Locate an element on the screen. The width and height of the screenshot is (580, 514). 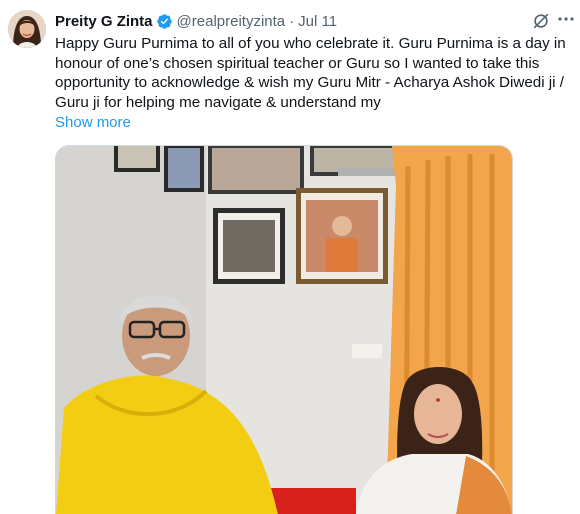
author-handle: @realpreityzinta is located at coordinates (231, 21).